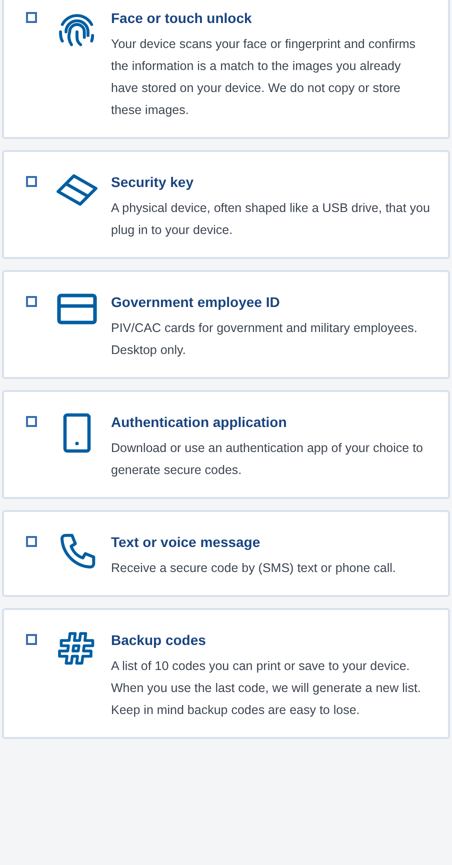 The width and height of the screenshot is (452, 865). What do you see at coordinates (186, 542) in the screenshot?
I see `option-title: Text or voice message` at bounding box center [186, 542].